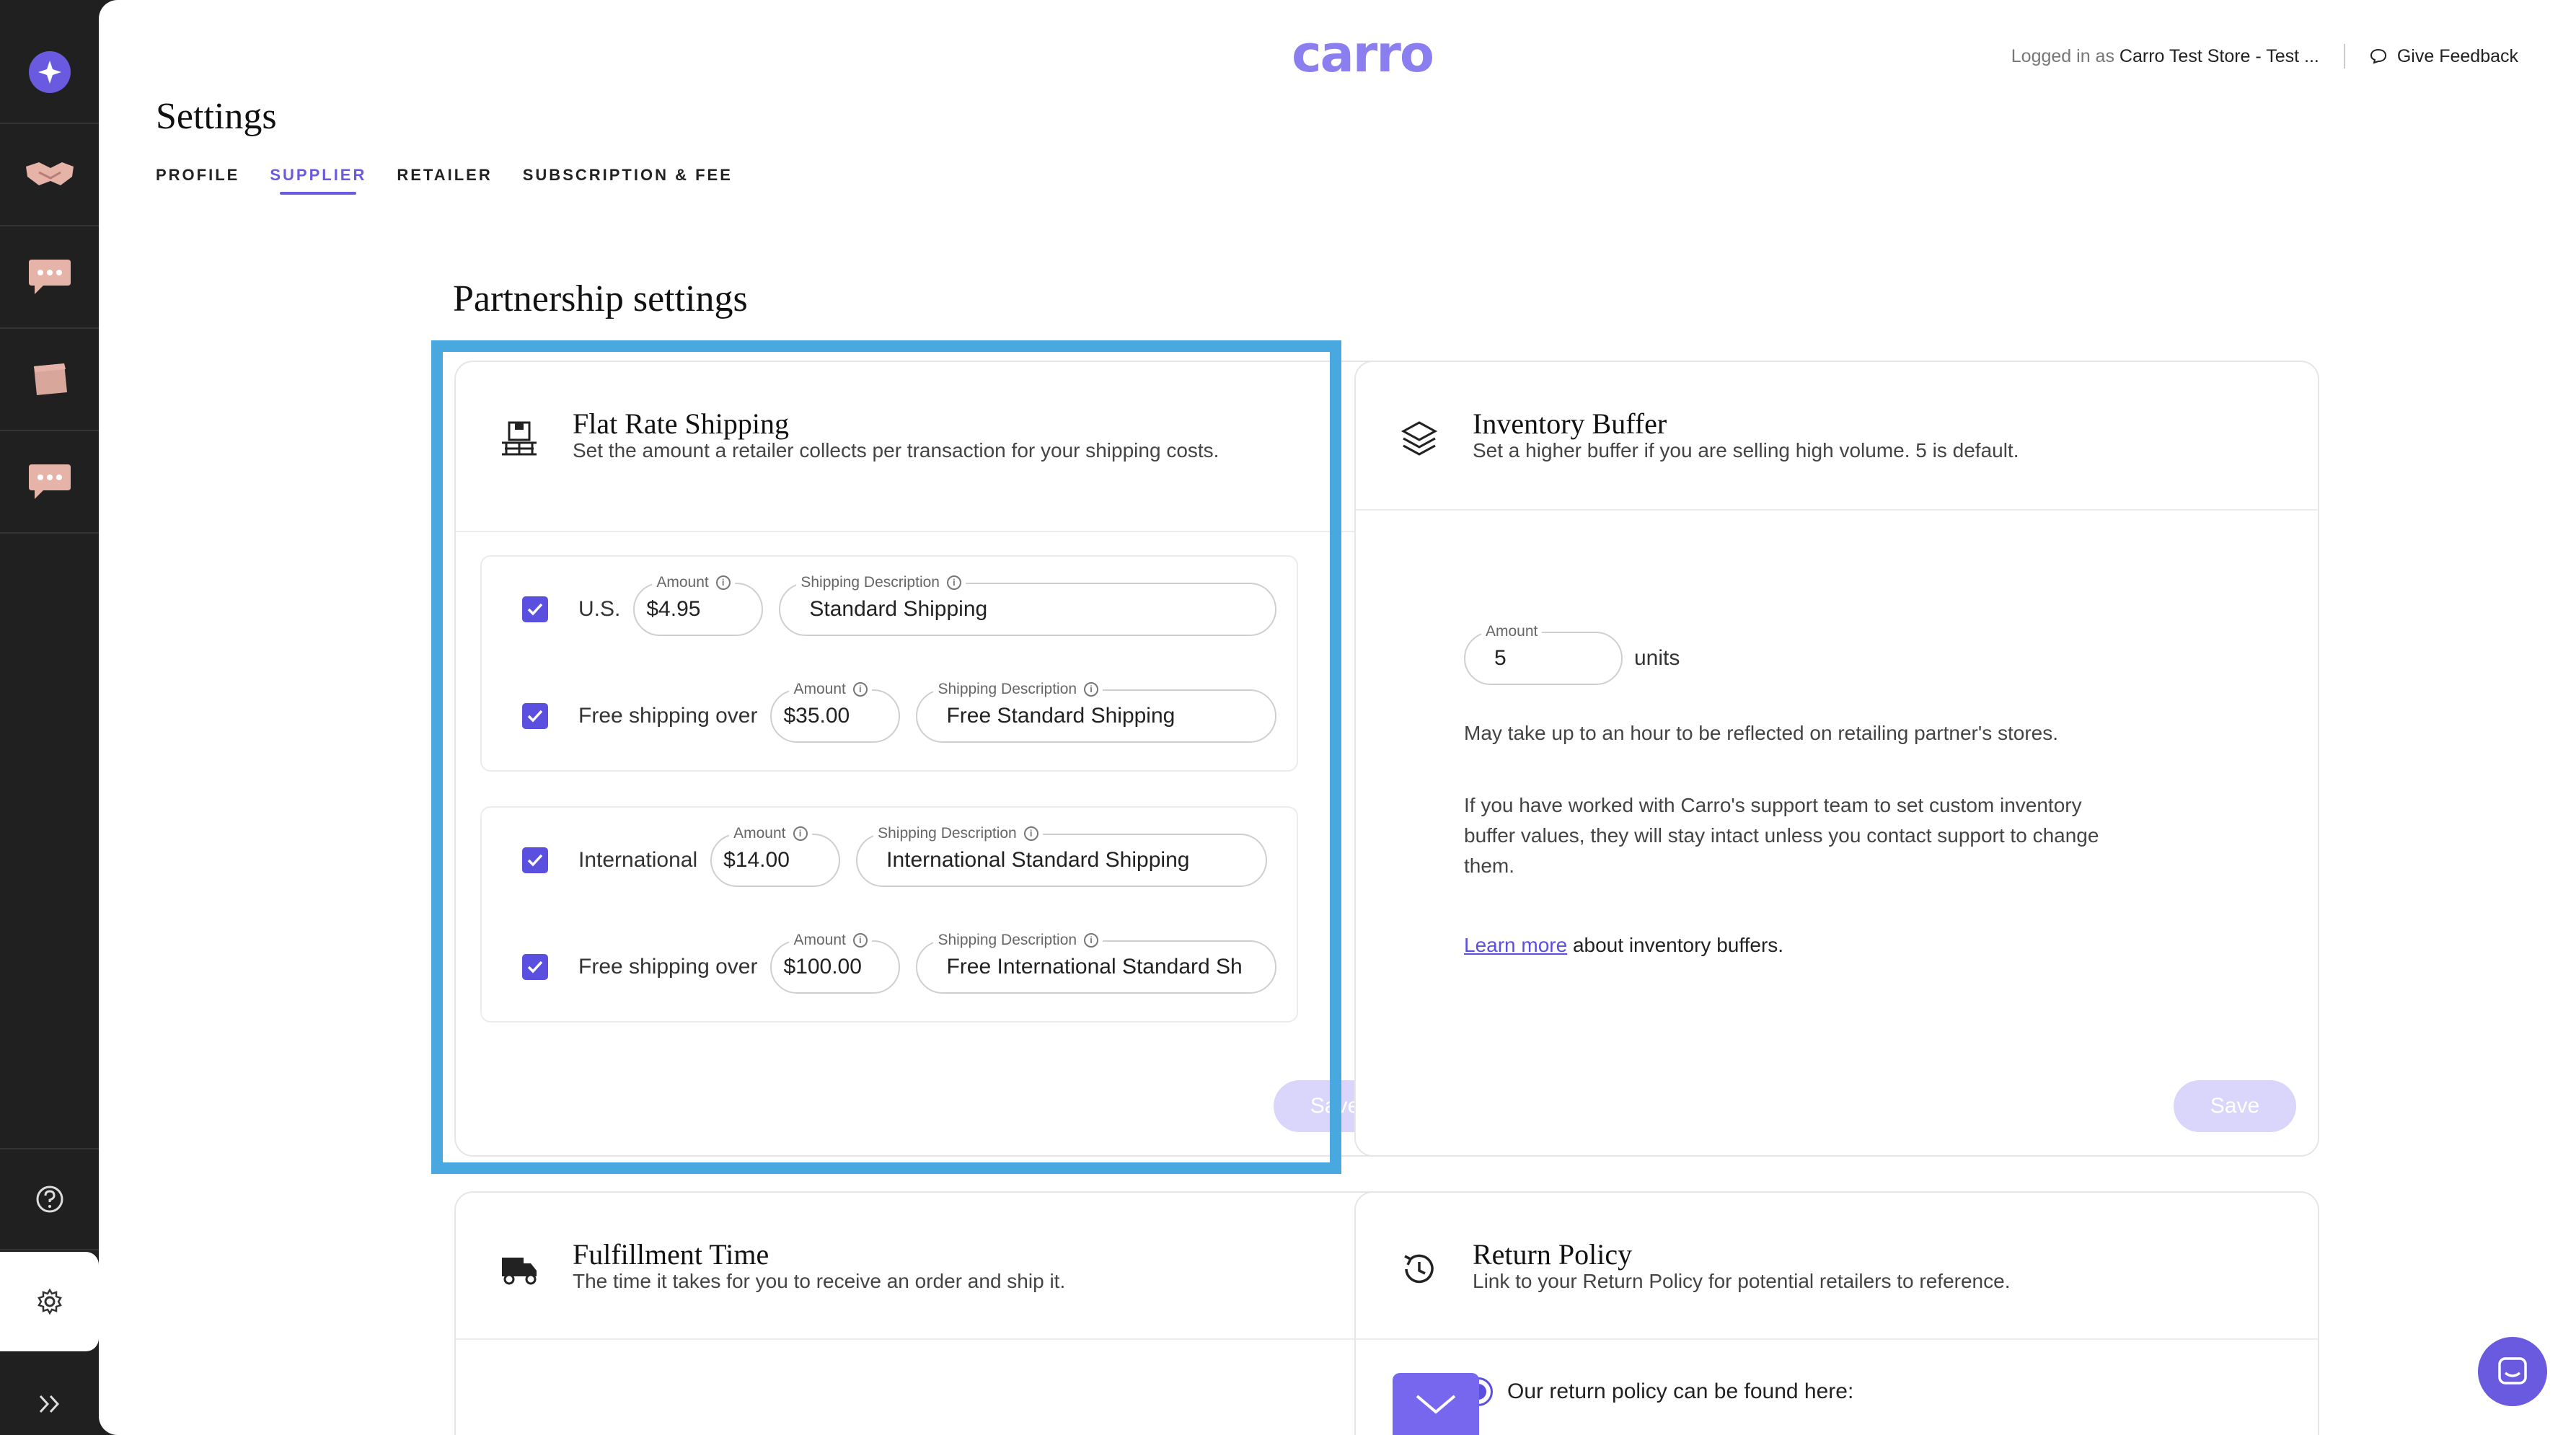 The height and width of the screenshot is (1435, 2576). I want to click on amount-label: Amount, so click(1512, 631).